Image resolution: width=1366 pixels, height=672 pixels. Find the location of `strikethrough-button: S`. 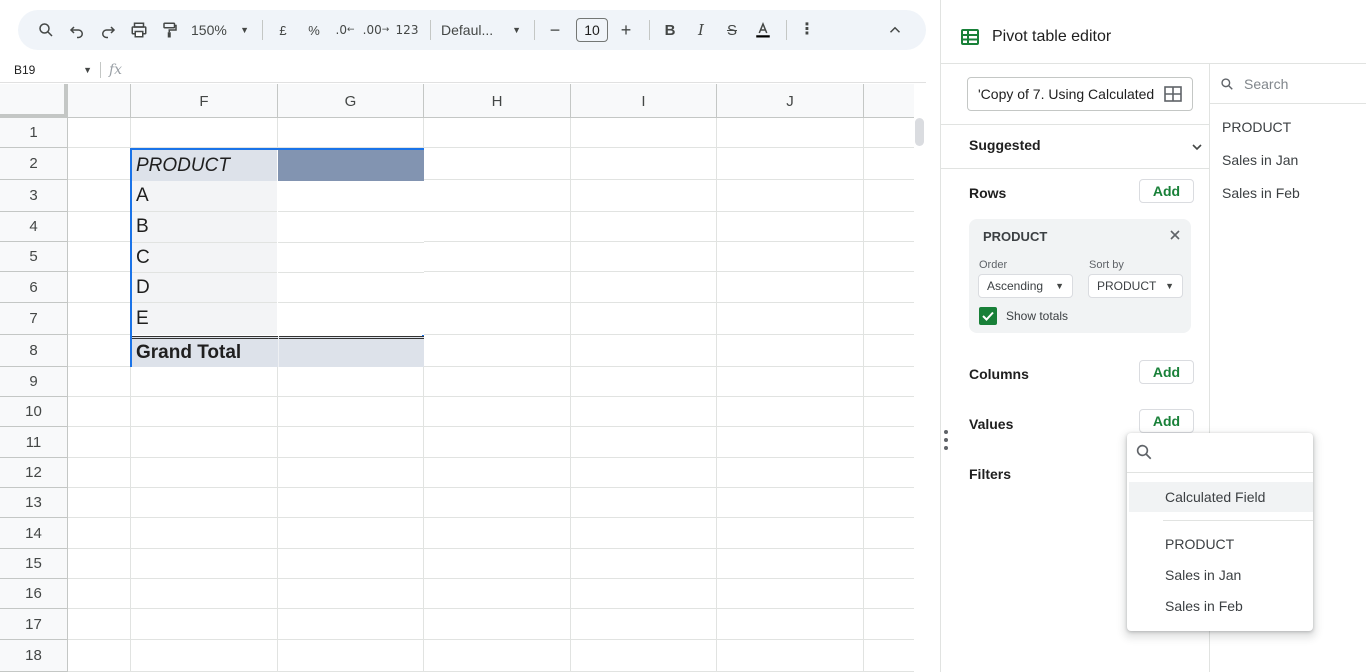

strikethrough-button: S is located at coordinates (732, 30).